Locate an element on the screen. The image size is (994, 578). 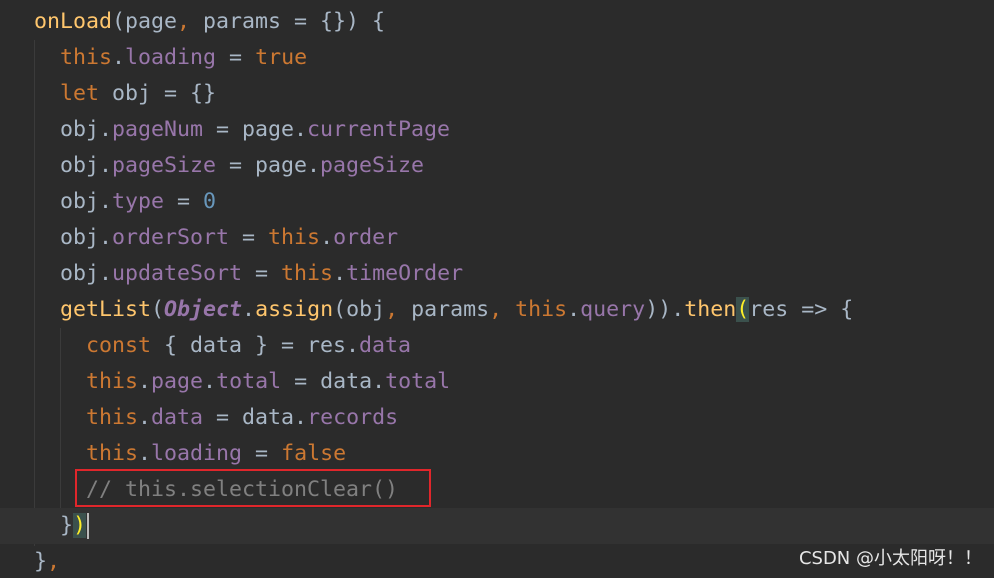
line-code: }) is located at coordinates (75, 526).